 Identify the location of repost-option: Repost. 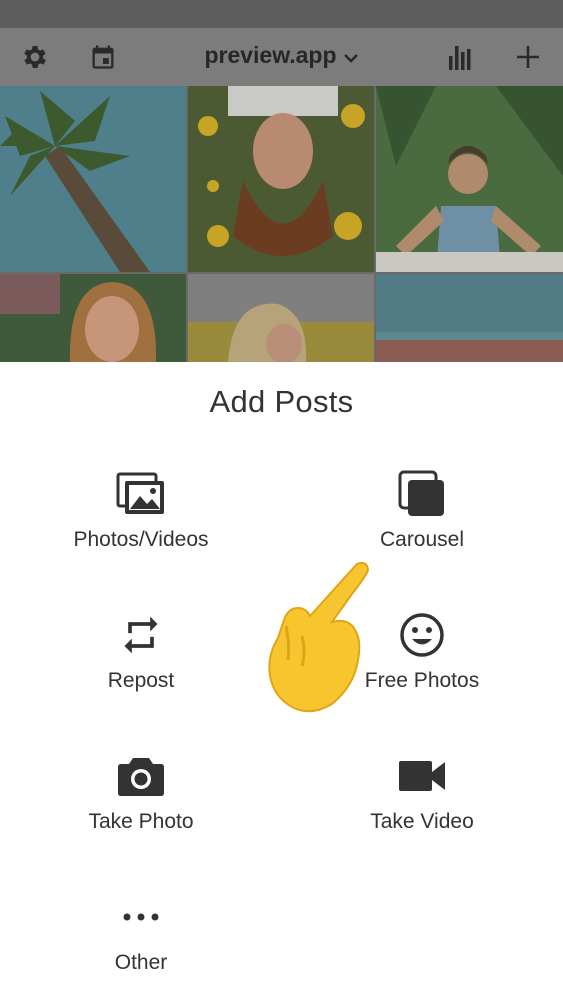
(141, 662).